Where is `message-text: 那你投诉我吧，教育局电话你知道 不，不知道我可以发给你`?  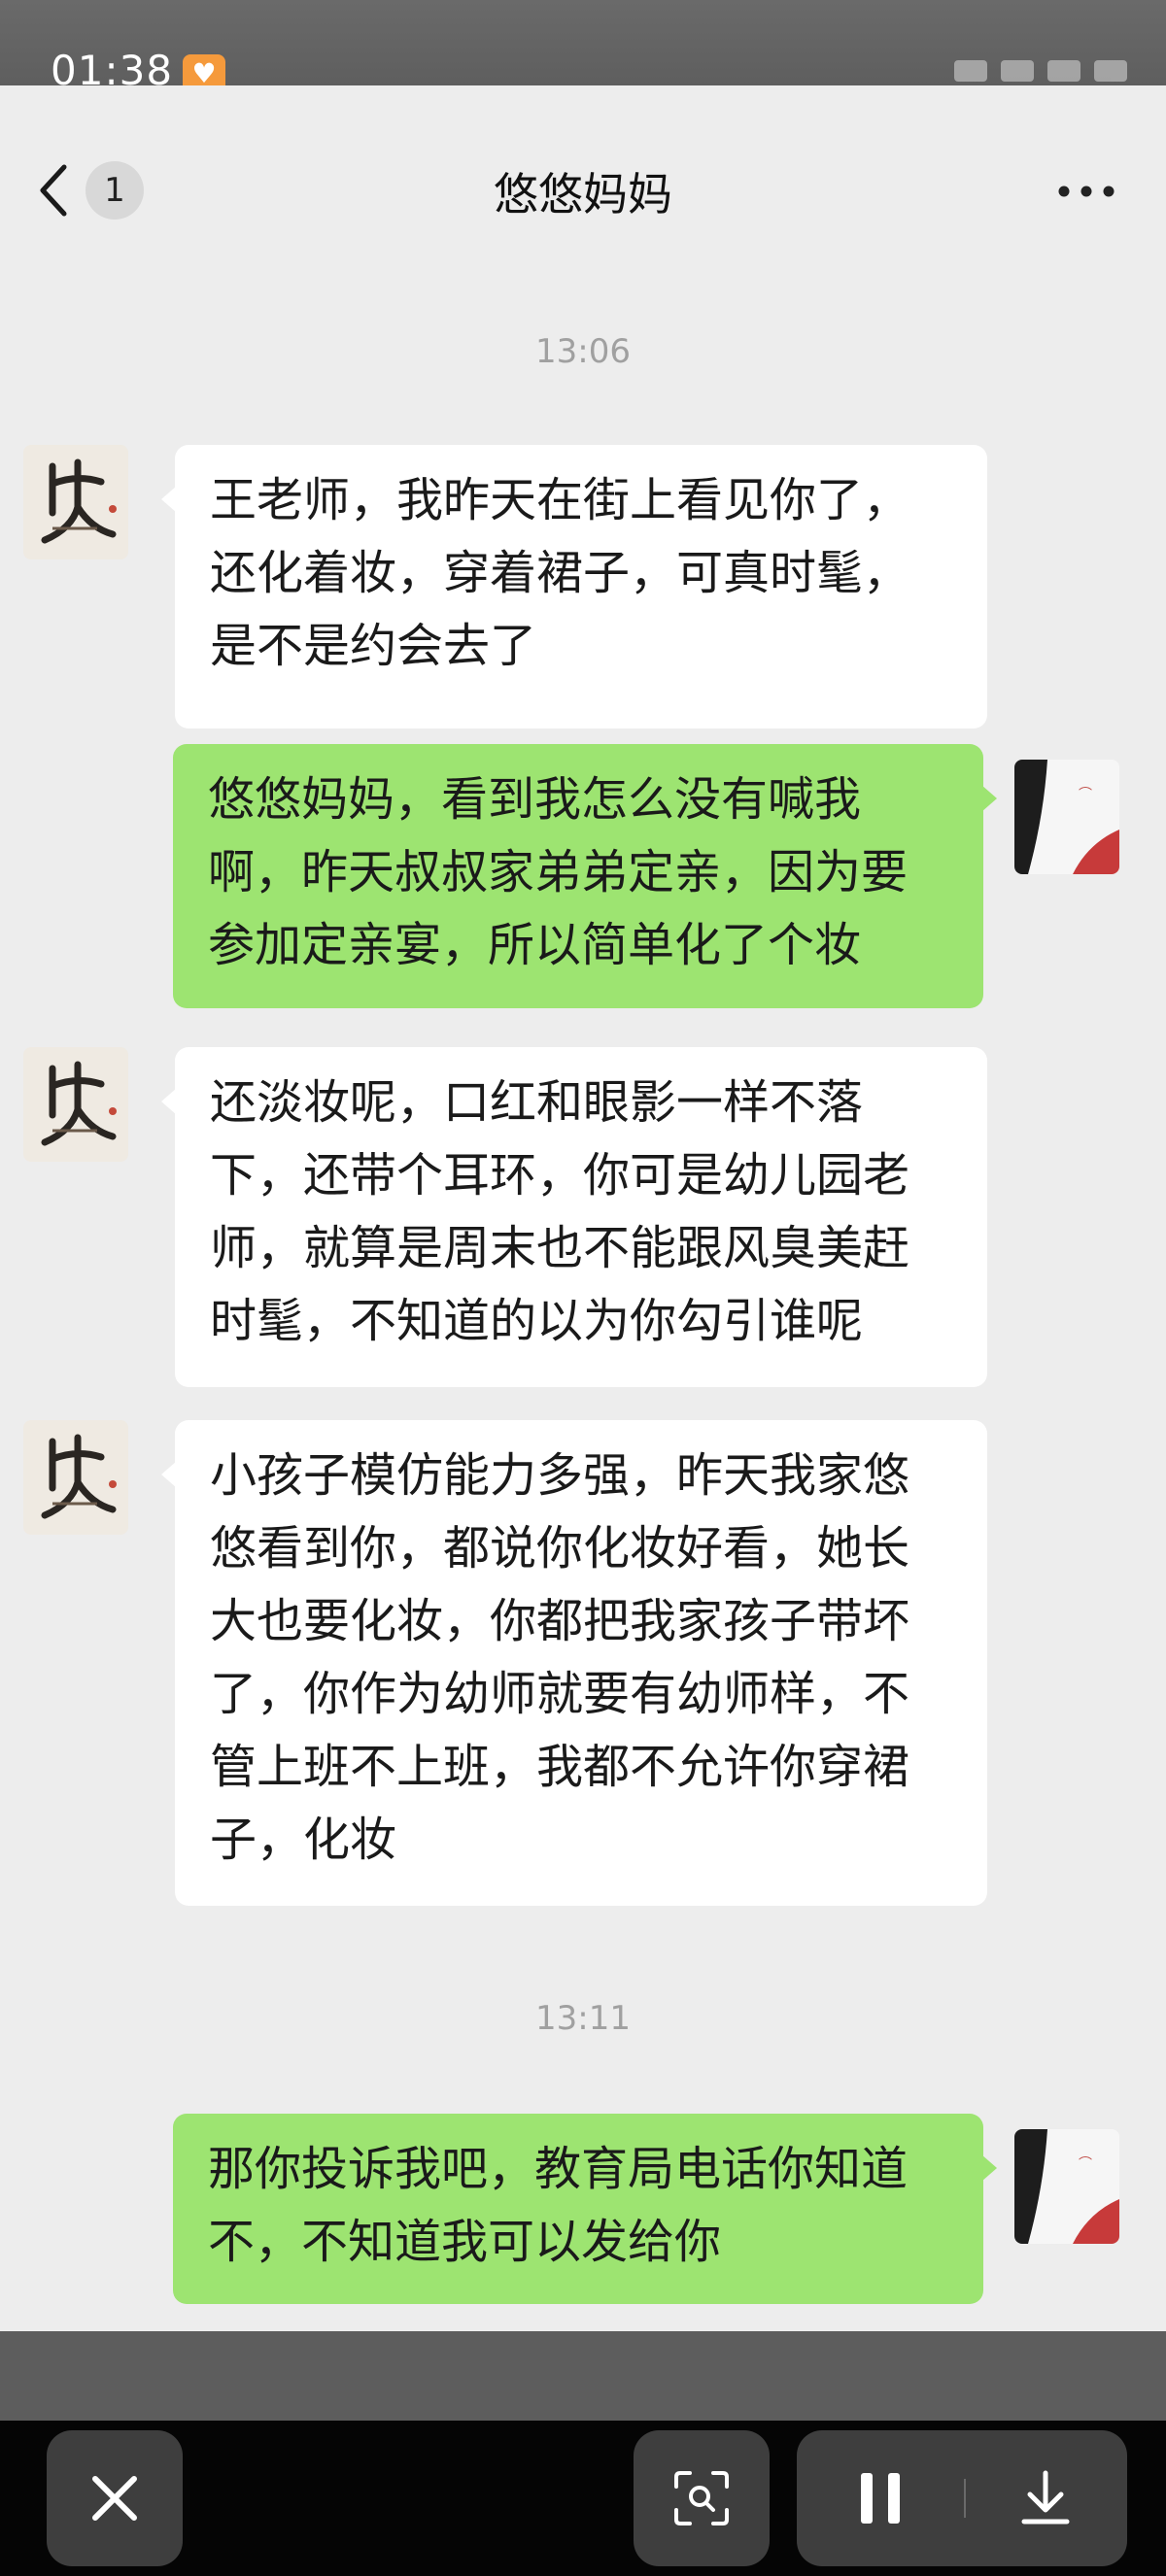 message-text: 那你投诉我吧，教育局电话你知道 不，不知道我可以发给你 is located at coordinates (558, 2205).